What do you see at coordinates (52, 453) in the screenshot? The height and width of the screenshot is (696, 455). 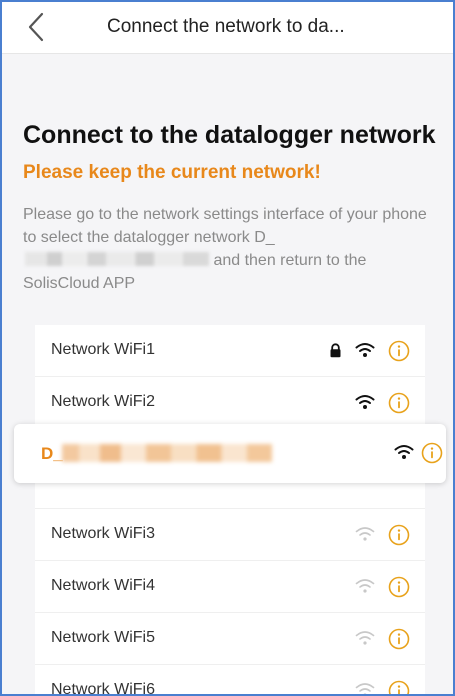 I see `selected-network-name: D_` at bounding box center [52, 453].